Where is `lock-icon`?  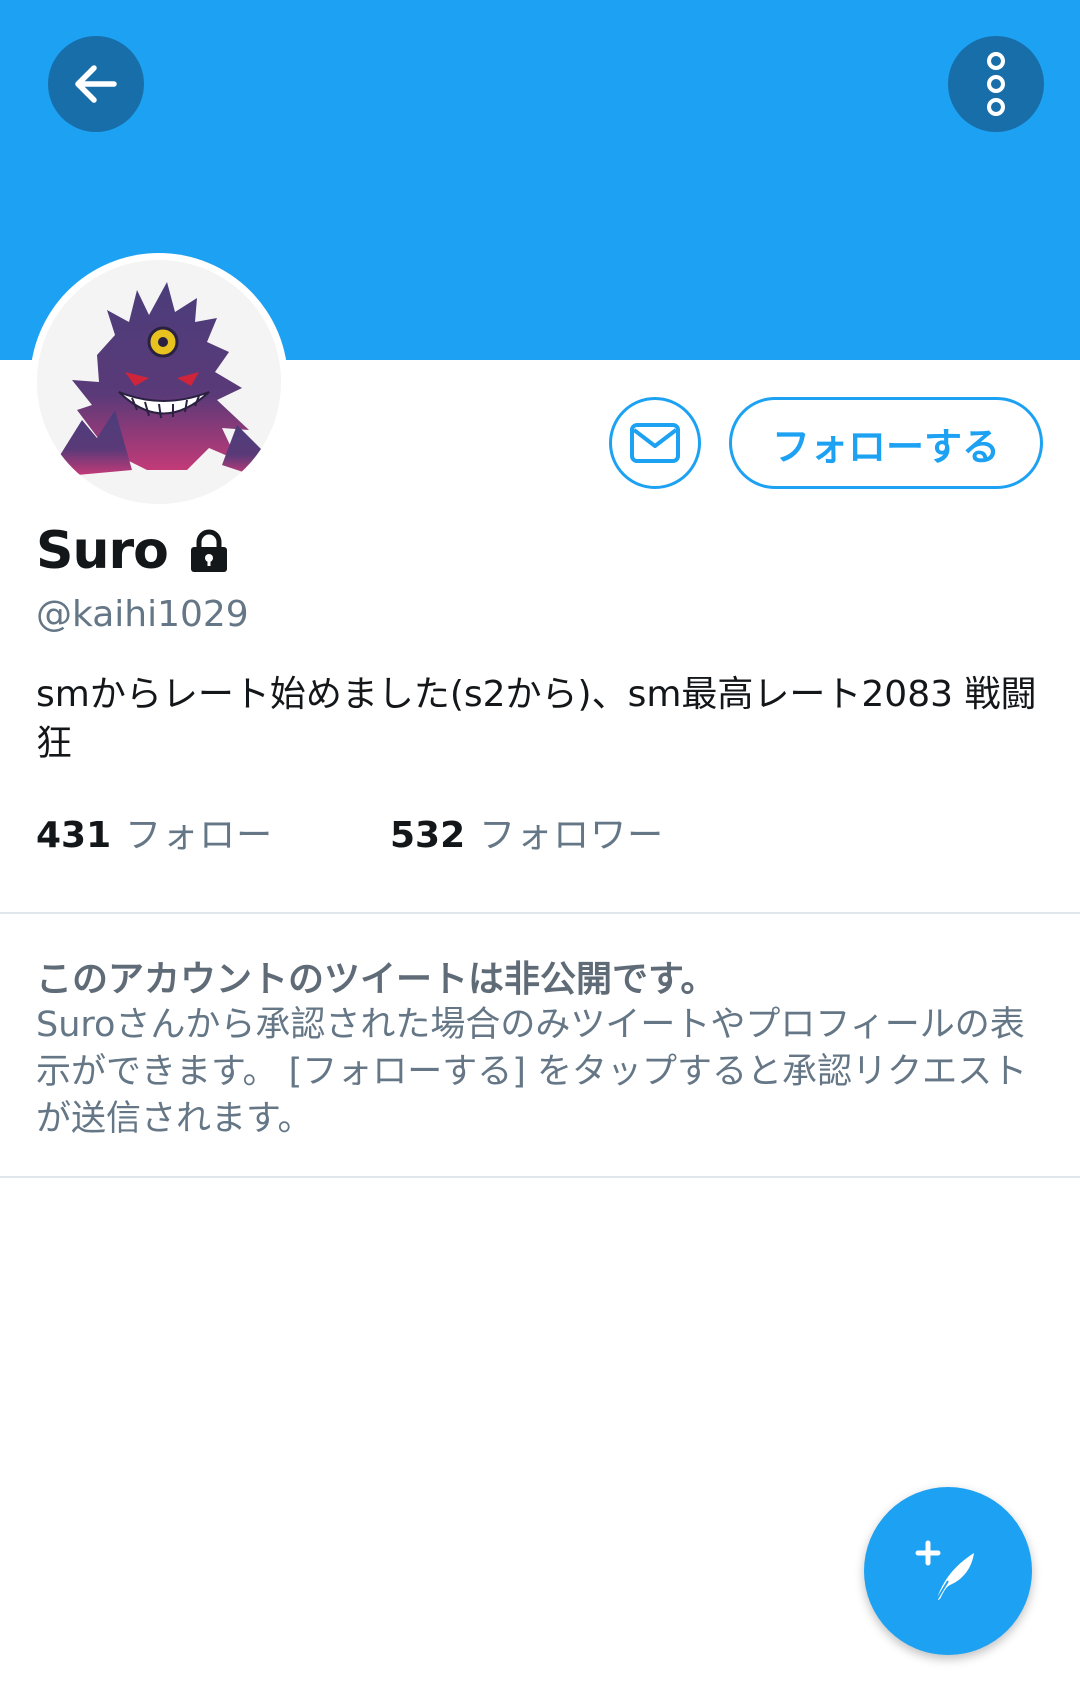
lock-icon is located at coordinates (209, 551).